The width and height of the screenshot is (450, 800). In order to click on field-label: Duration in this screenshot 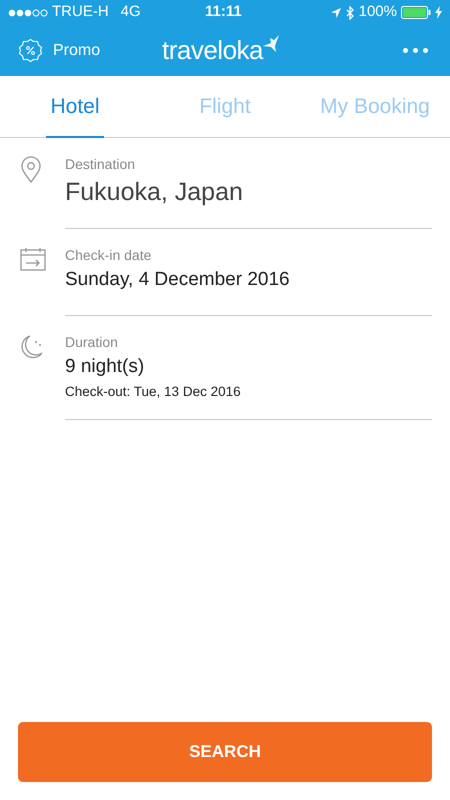, I will do `click(92, 342)`.